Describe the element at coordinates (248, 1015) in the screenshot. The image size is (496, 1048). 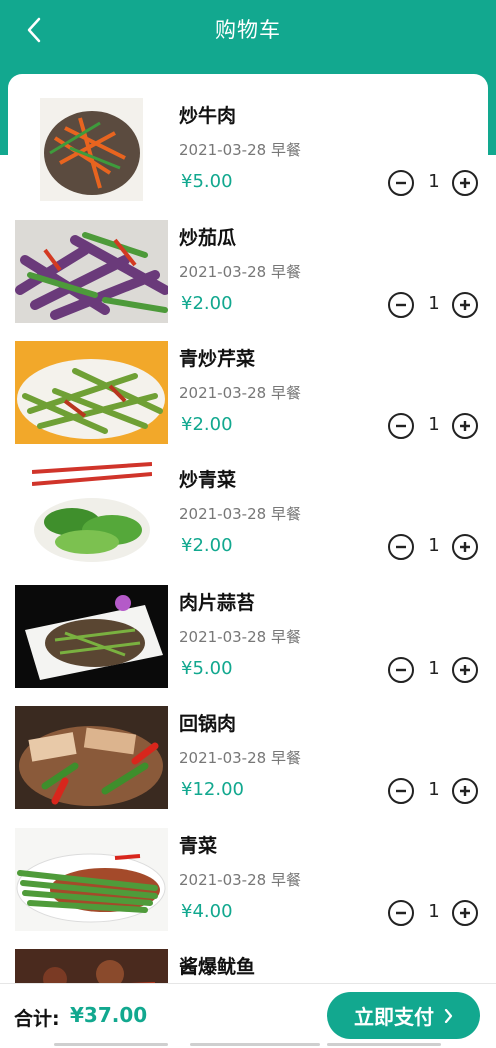
I see `checkout-bar: 合计: ¥37.00 立即支付` at that location.